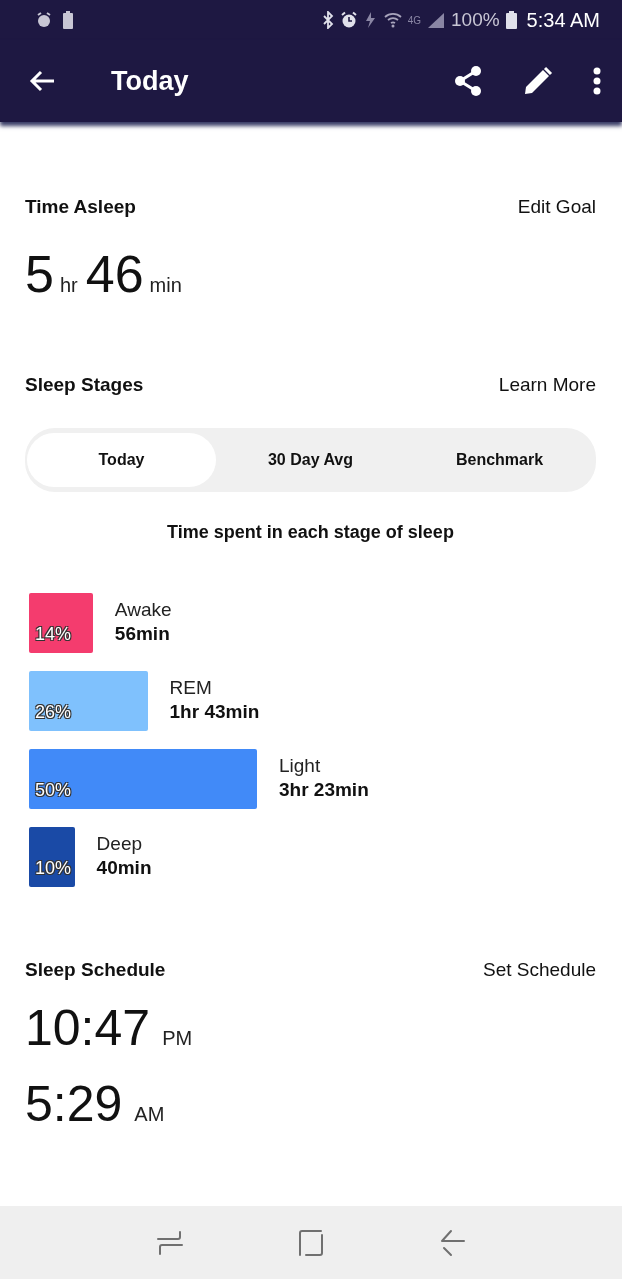 The image size is (622, 1279). What do you see at coordinates (177, 1038) in the screenshot?
I see `time-period: PM` at bounding box center [177, 1038].